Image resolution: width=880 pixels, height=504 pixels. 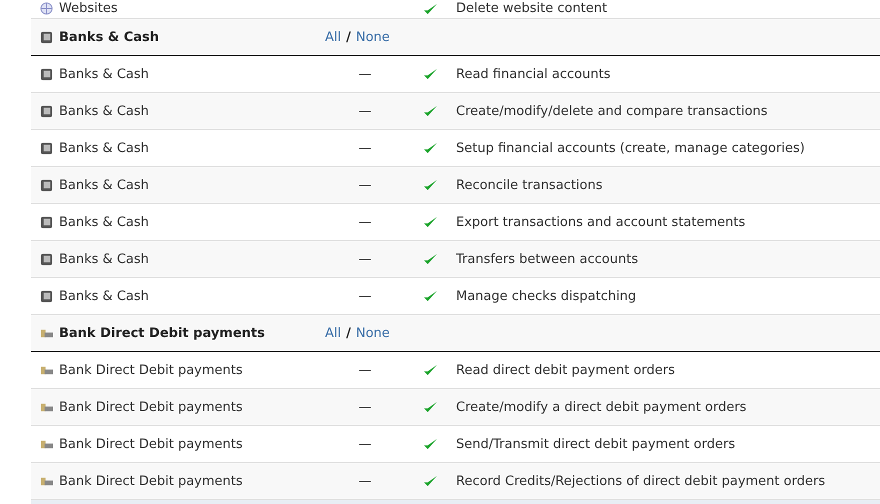 I want to click on permission-text: Transfers between accounts, so click(x=547, y=259).